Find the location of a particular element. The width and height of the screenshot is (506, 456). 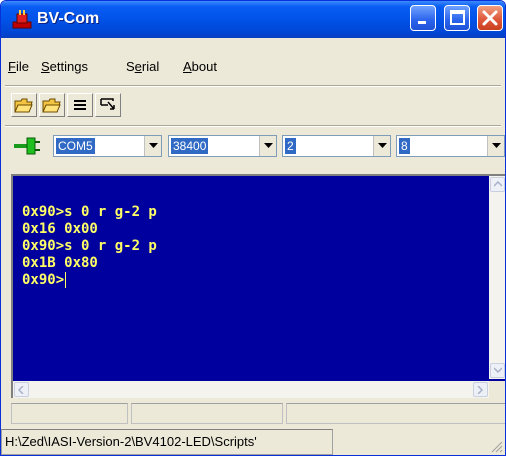

field3-value: 2 is located at coordinates (290, 146).